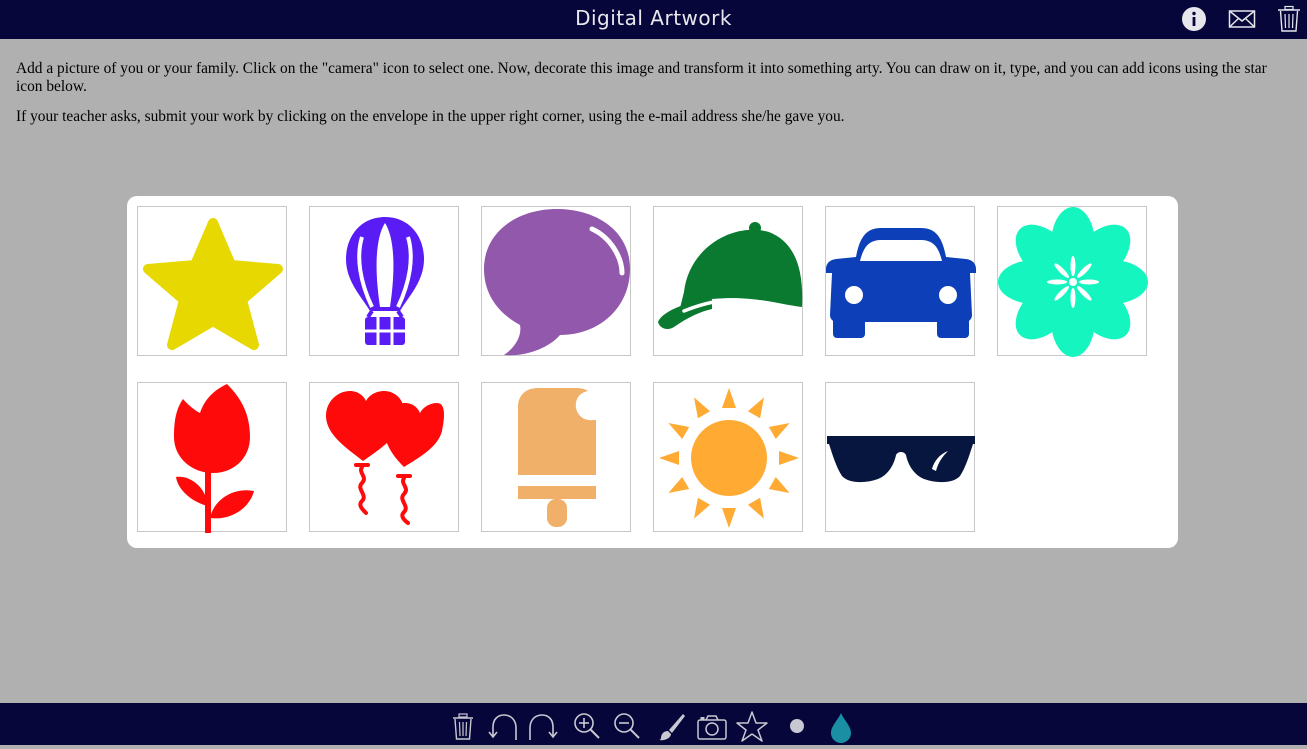  I want to click on camera-icon, so click(712, 727).